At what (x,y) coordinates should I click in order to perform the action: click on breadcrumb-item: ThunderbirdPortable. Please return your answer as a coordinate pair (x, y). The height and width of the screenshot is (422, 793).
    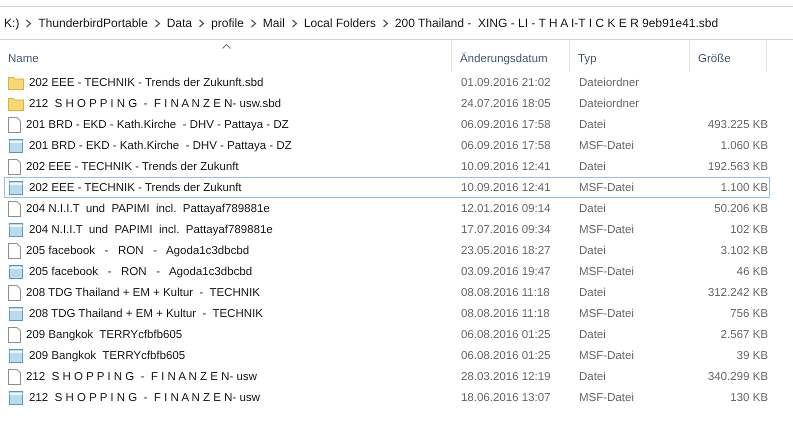
    Looking at the image, I should click on (93, 23).